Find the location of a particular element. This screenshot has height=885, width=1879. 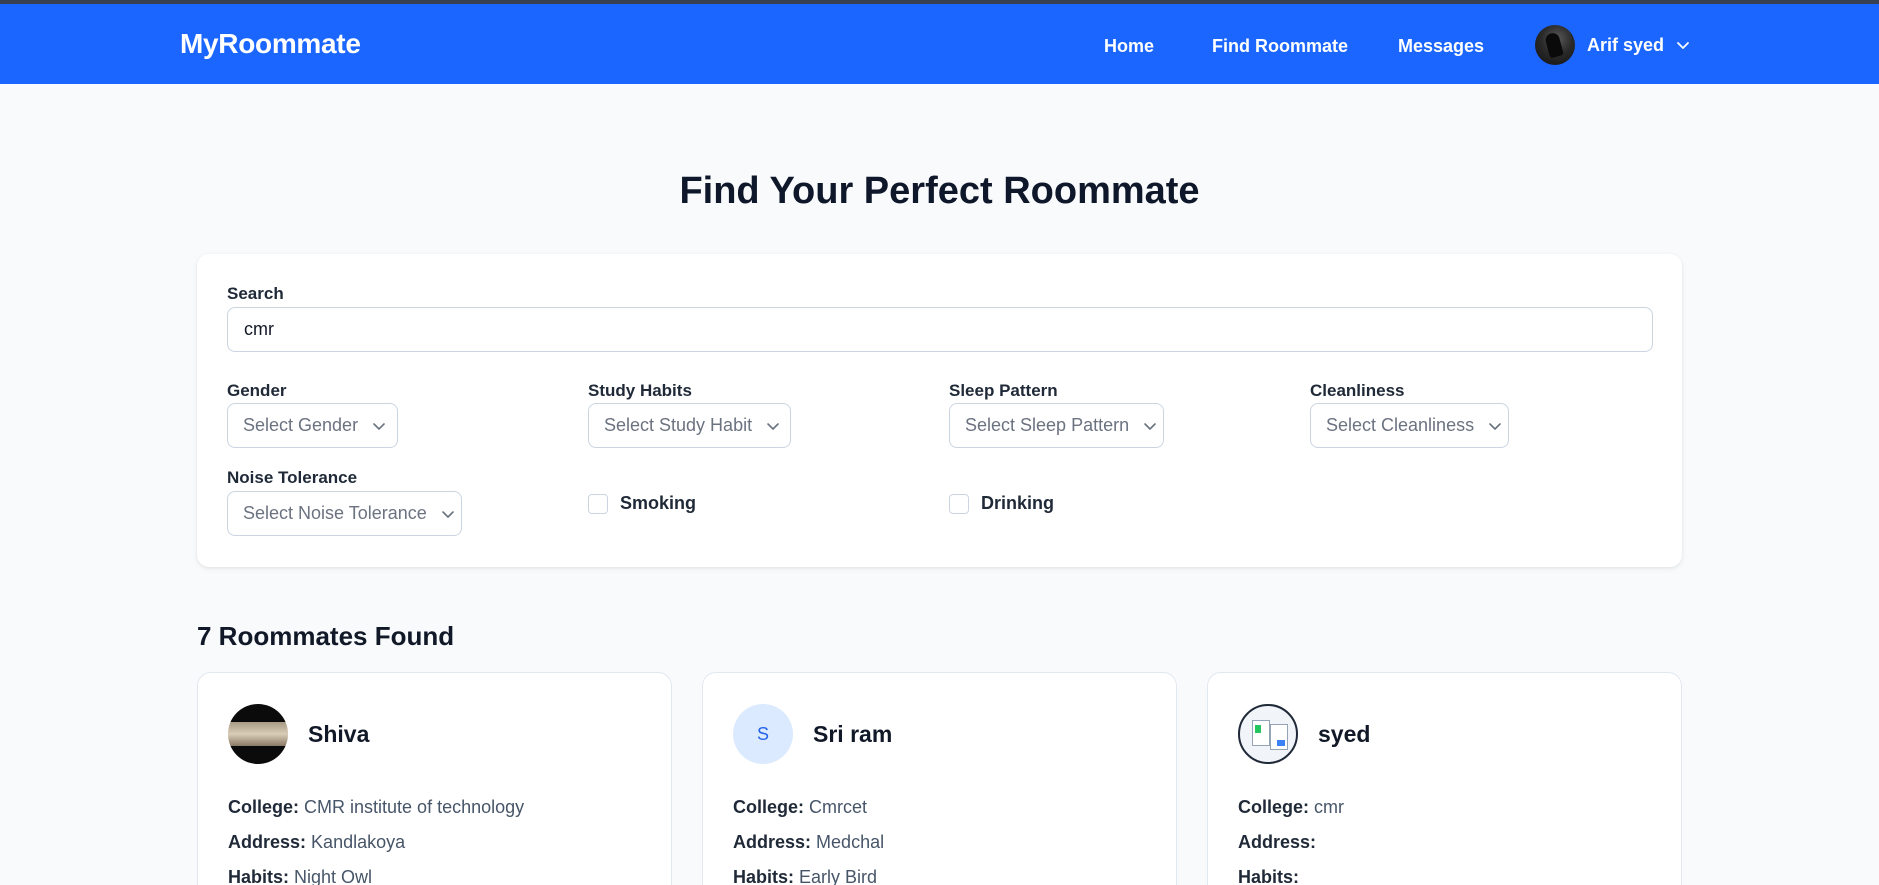

noise-tolerance-label: Noise Tolerance is located at coordinates (292, 477).